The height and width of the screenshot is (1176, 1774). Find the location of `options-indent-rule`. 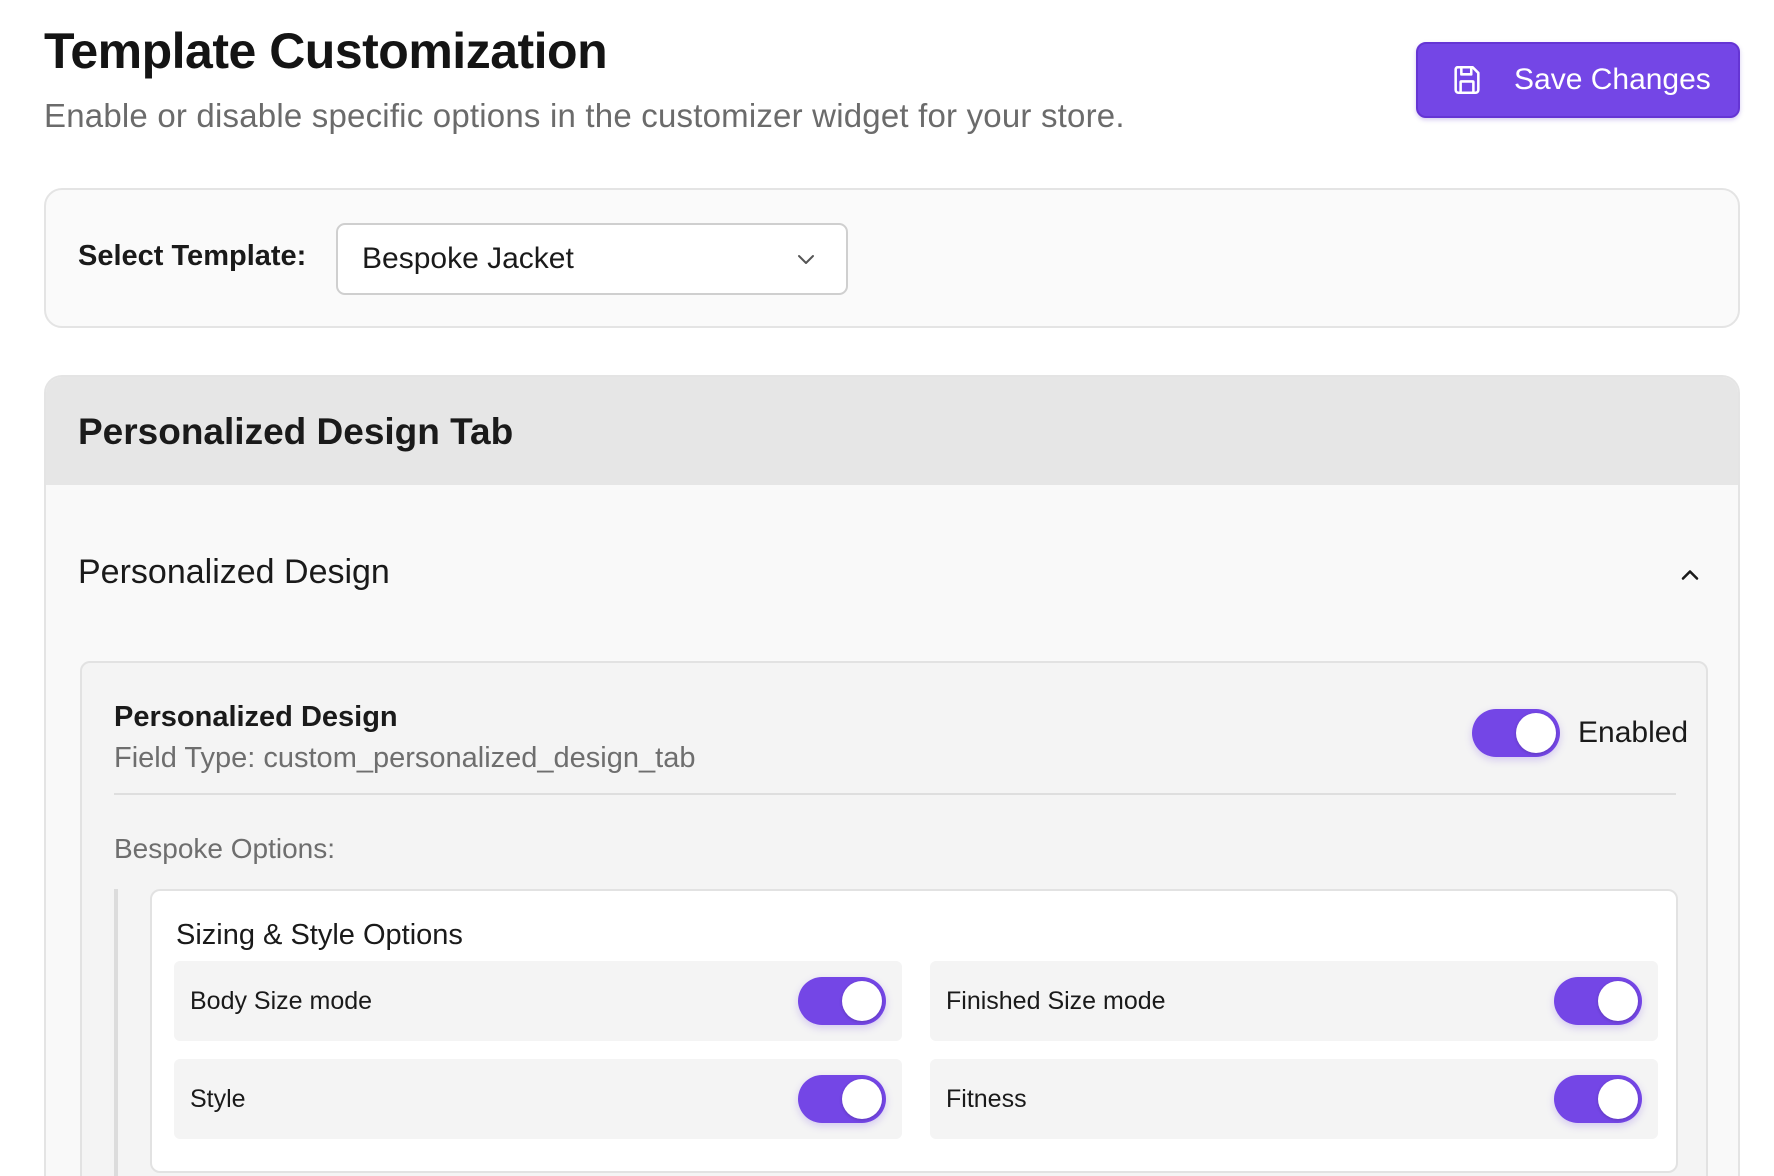

options-indent-rule is located at coordinates (116, 1032).